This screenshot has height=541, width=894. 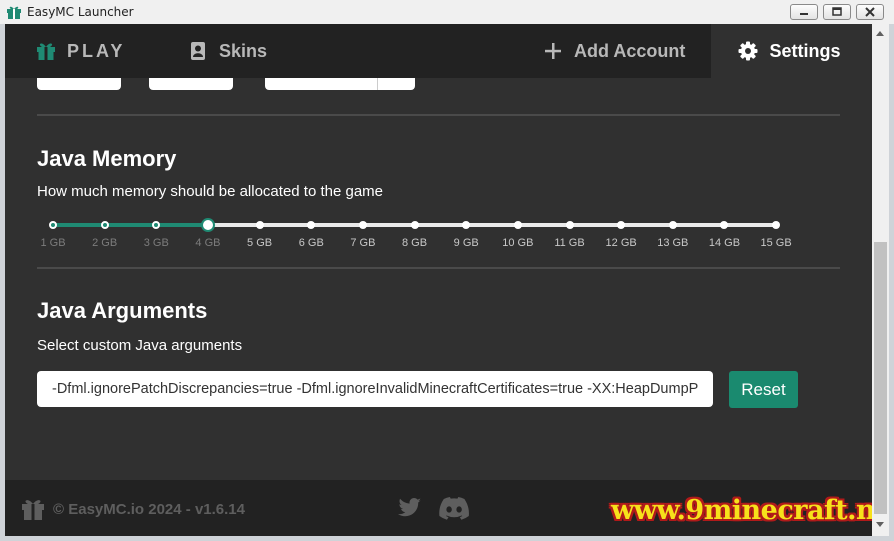 I want to click on scrolled-select, so click(x=340, y=84).